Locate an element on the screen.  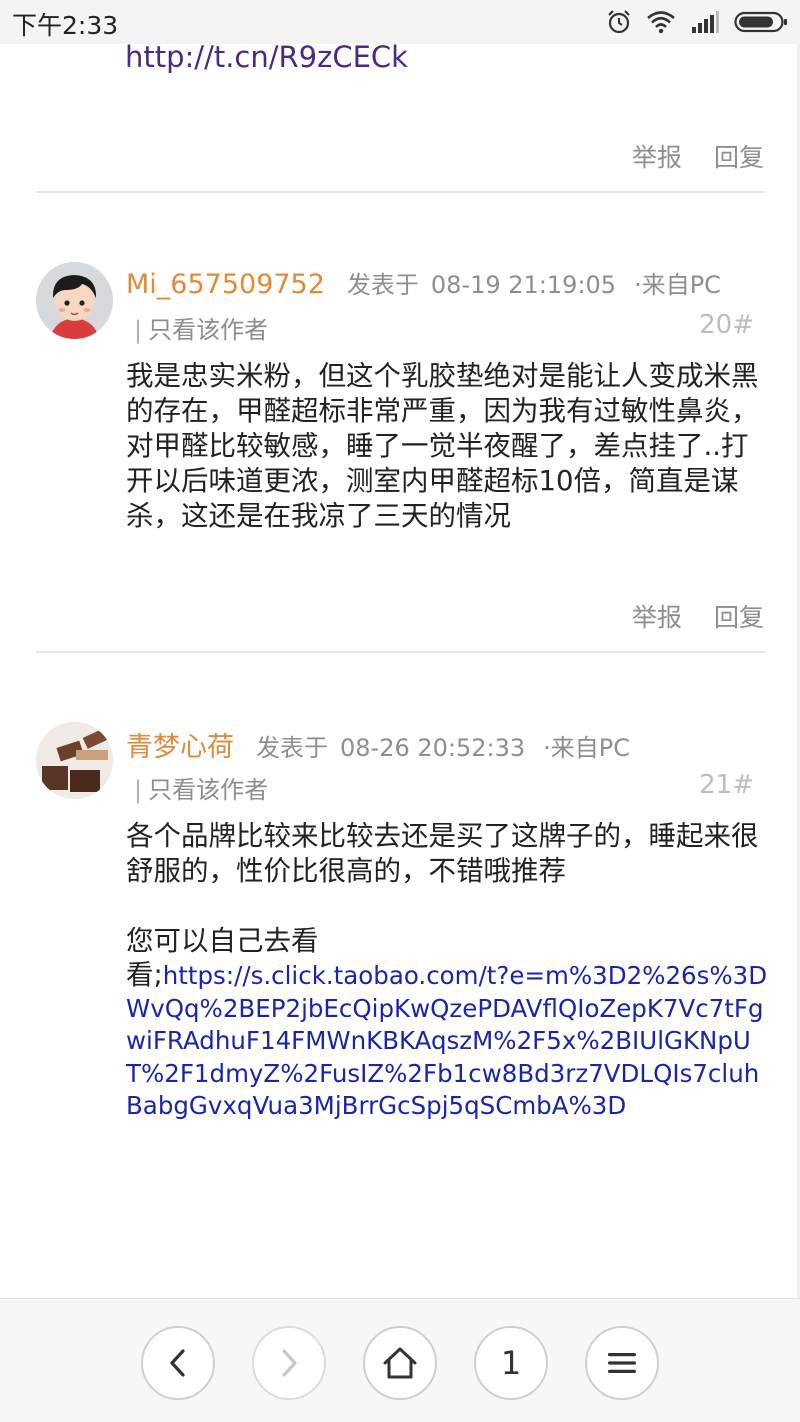
menu-icon is located at coordinates (622, 1363).